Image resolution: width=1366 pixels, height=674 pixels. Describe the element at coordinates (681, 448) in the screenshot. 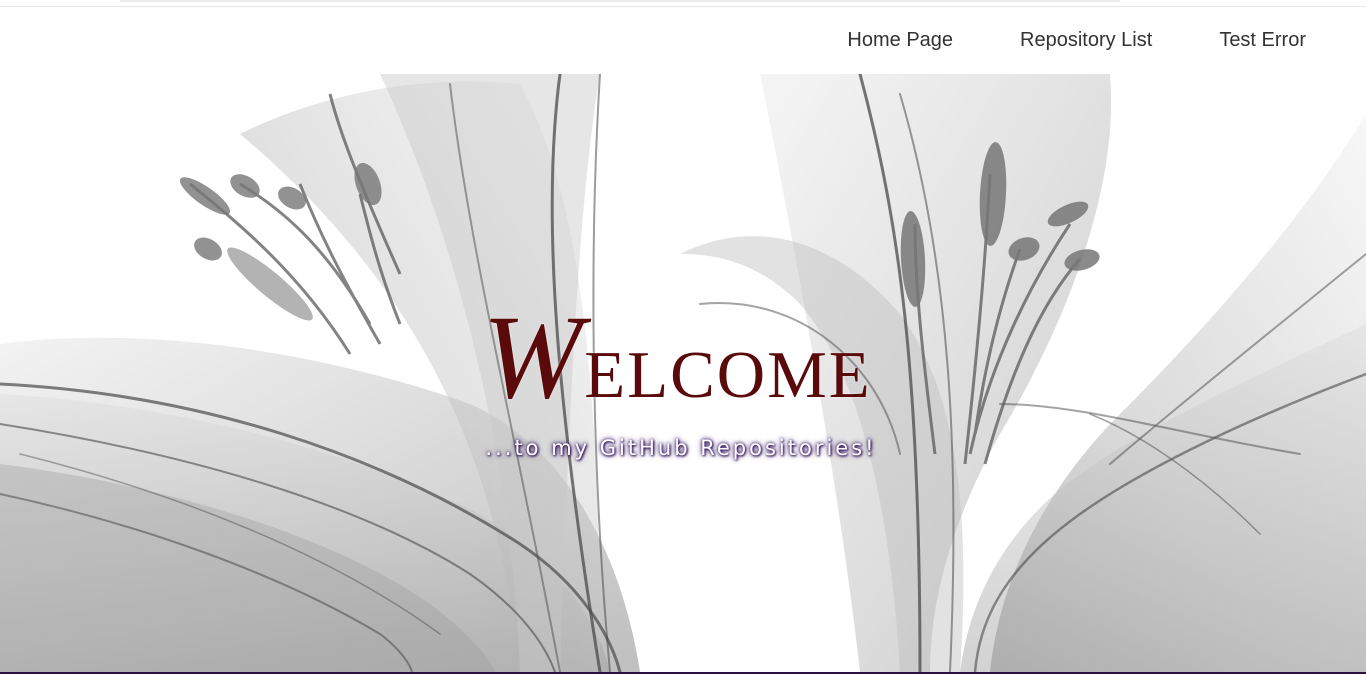

I see `hero-subtitle: ...to my GitHub Repositories!` at that location.